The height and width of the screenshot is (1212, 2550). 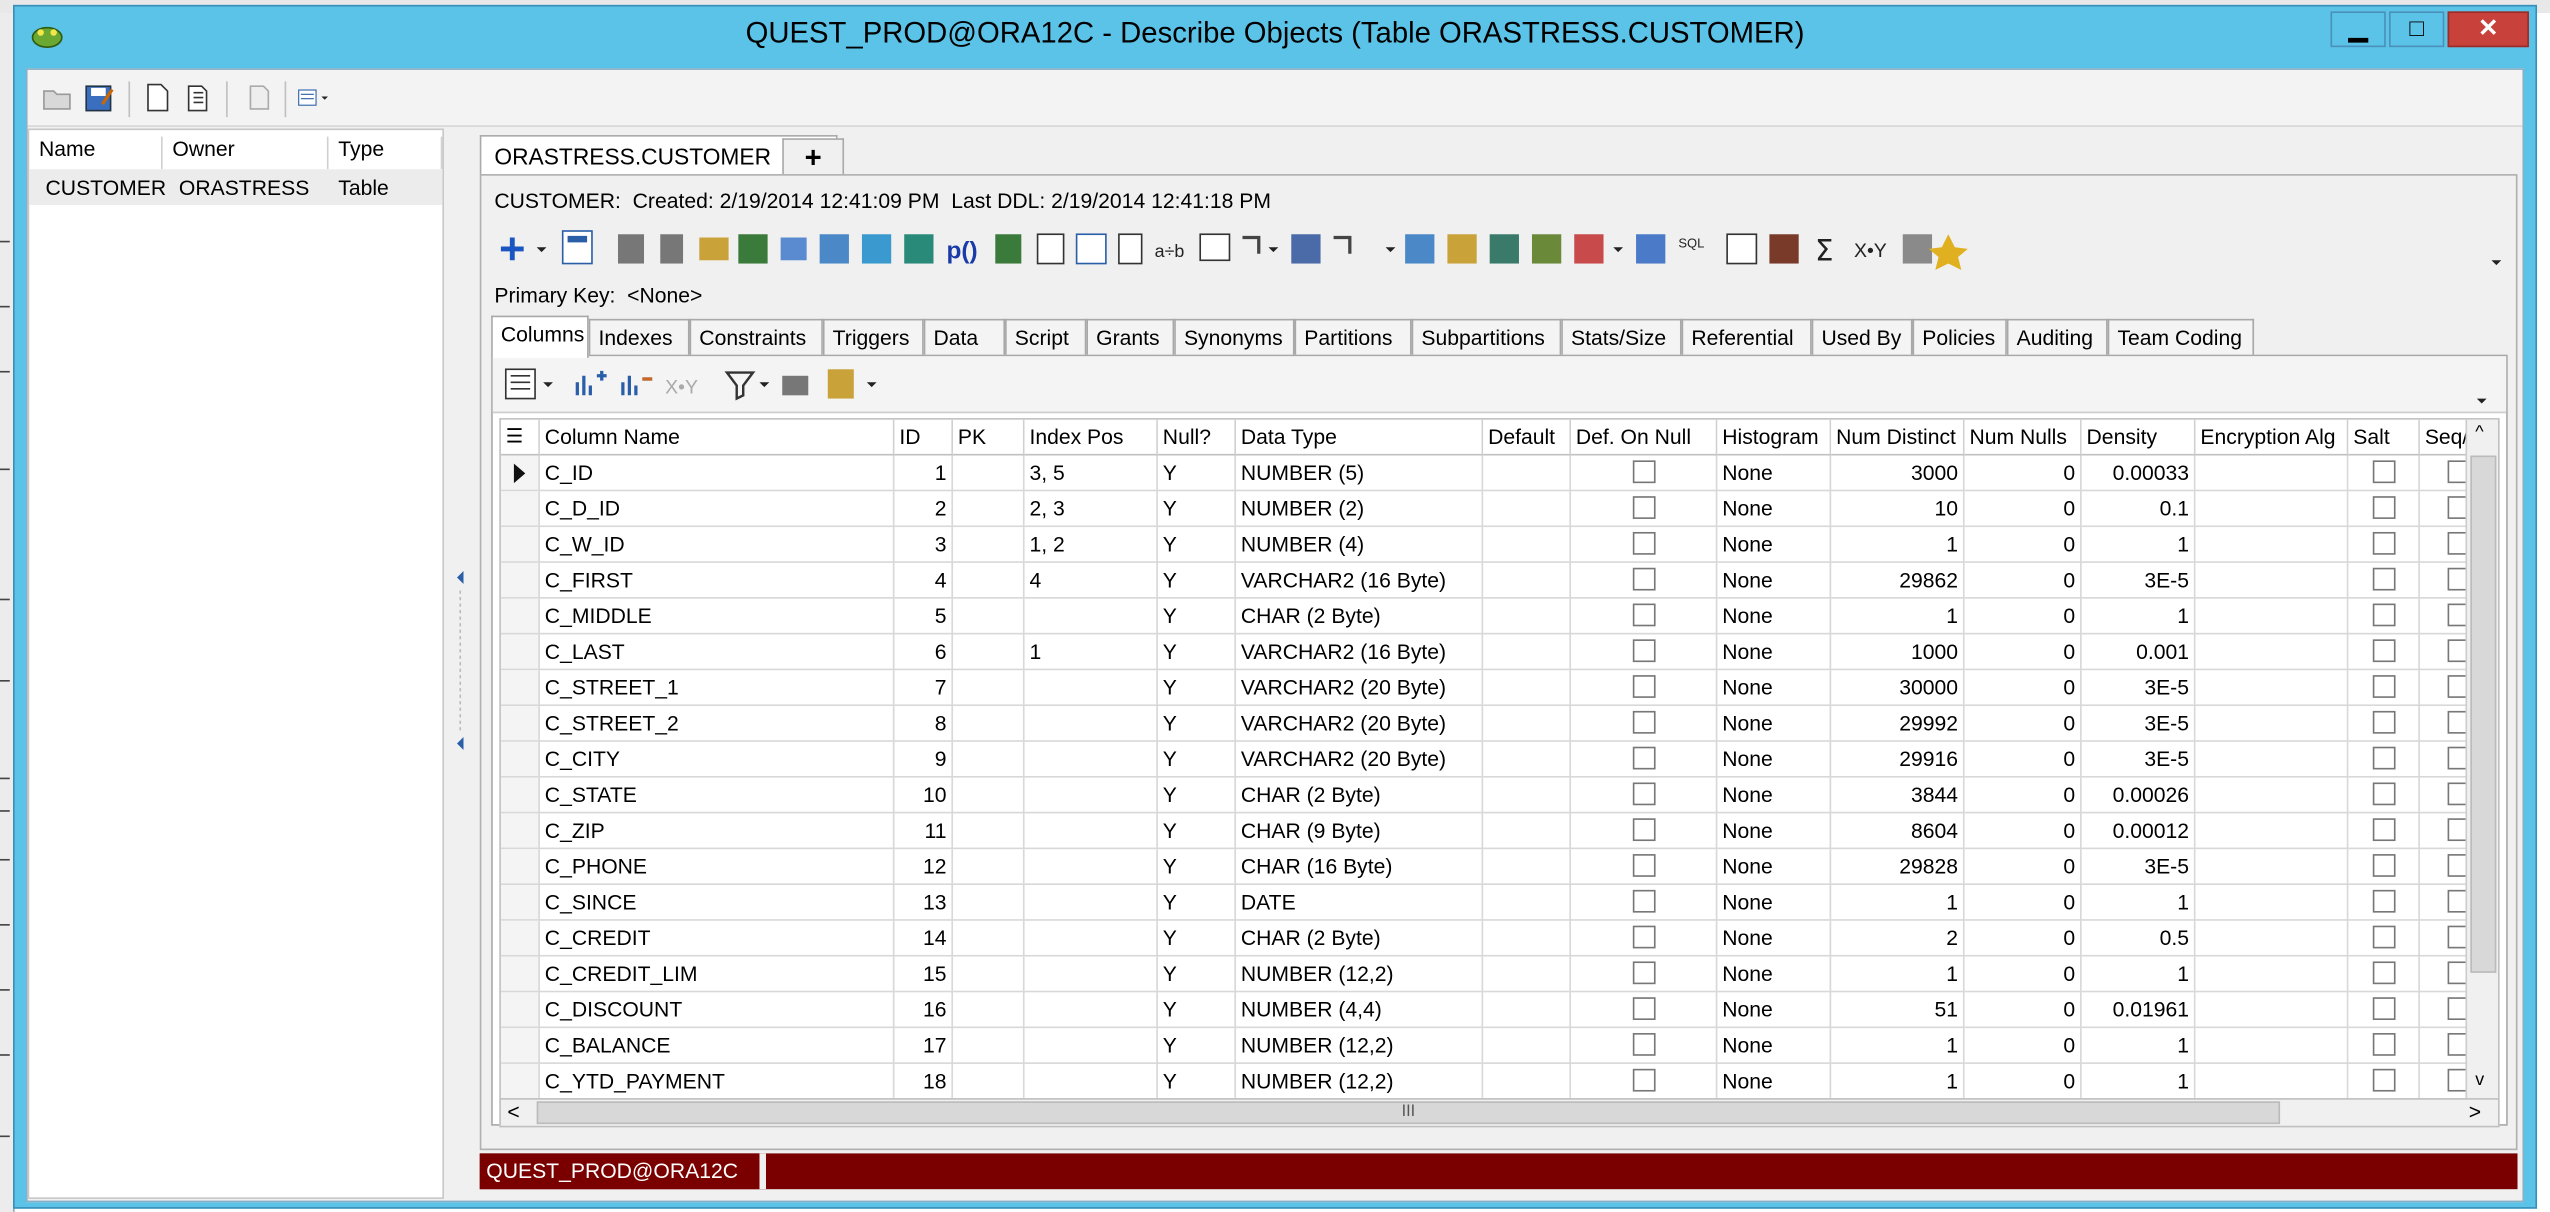 What do you see at coordinates (2138, 437) in the screenshot?
I see `header-density: Density` at bounding box center [2138, 437].